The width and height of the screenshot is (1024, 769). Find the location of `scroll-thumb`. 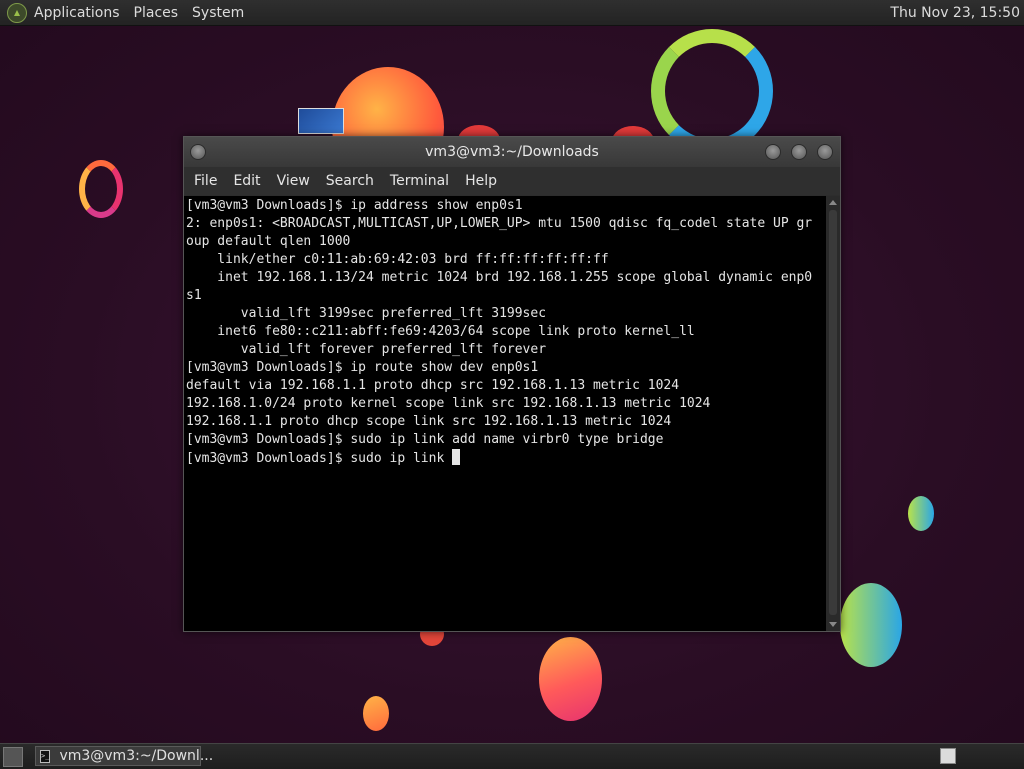

scroll-thumb is located at coordinates (833, 412).